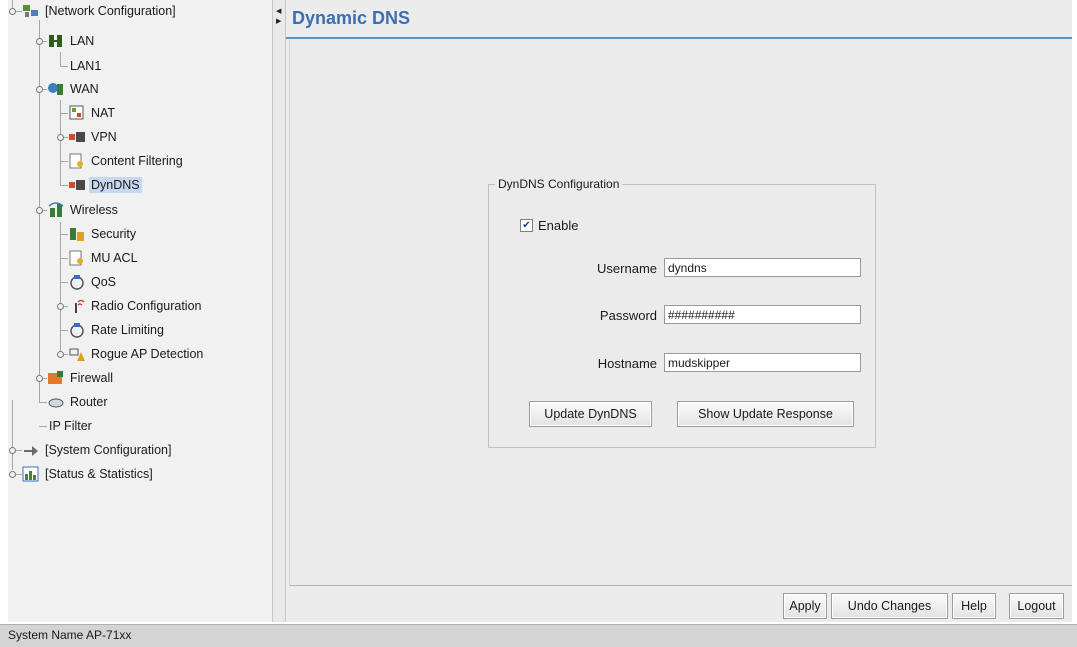 The image size is (1077, 647). Describe the element at coordinates (762, 314) in the screenshot. I see `password-field` at that location.